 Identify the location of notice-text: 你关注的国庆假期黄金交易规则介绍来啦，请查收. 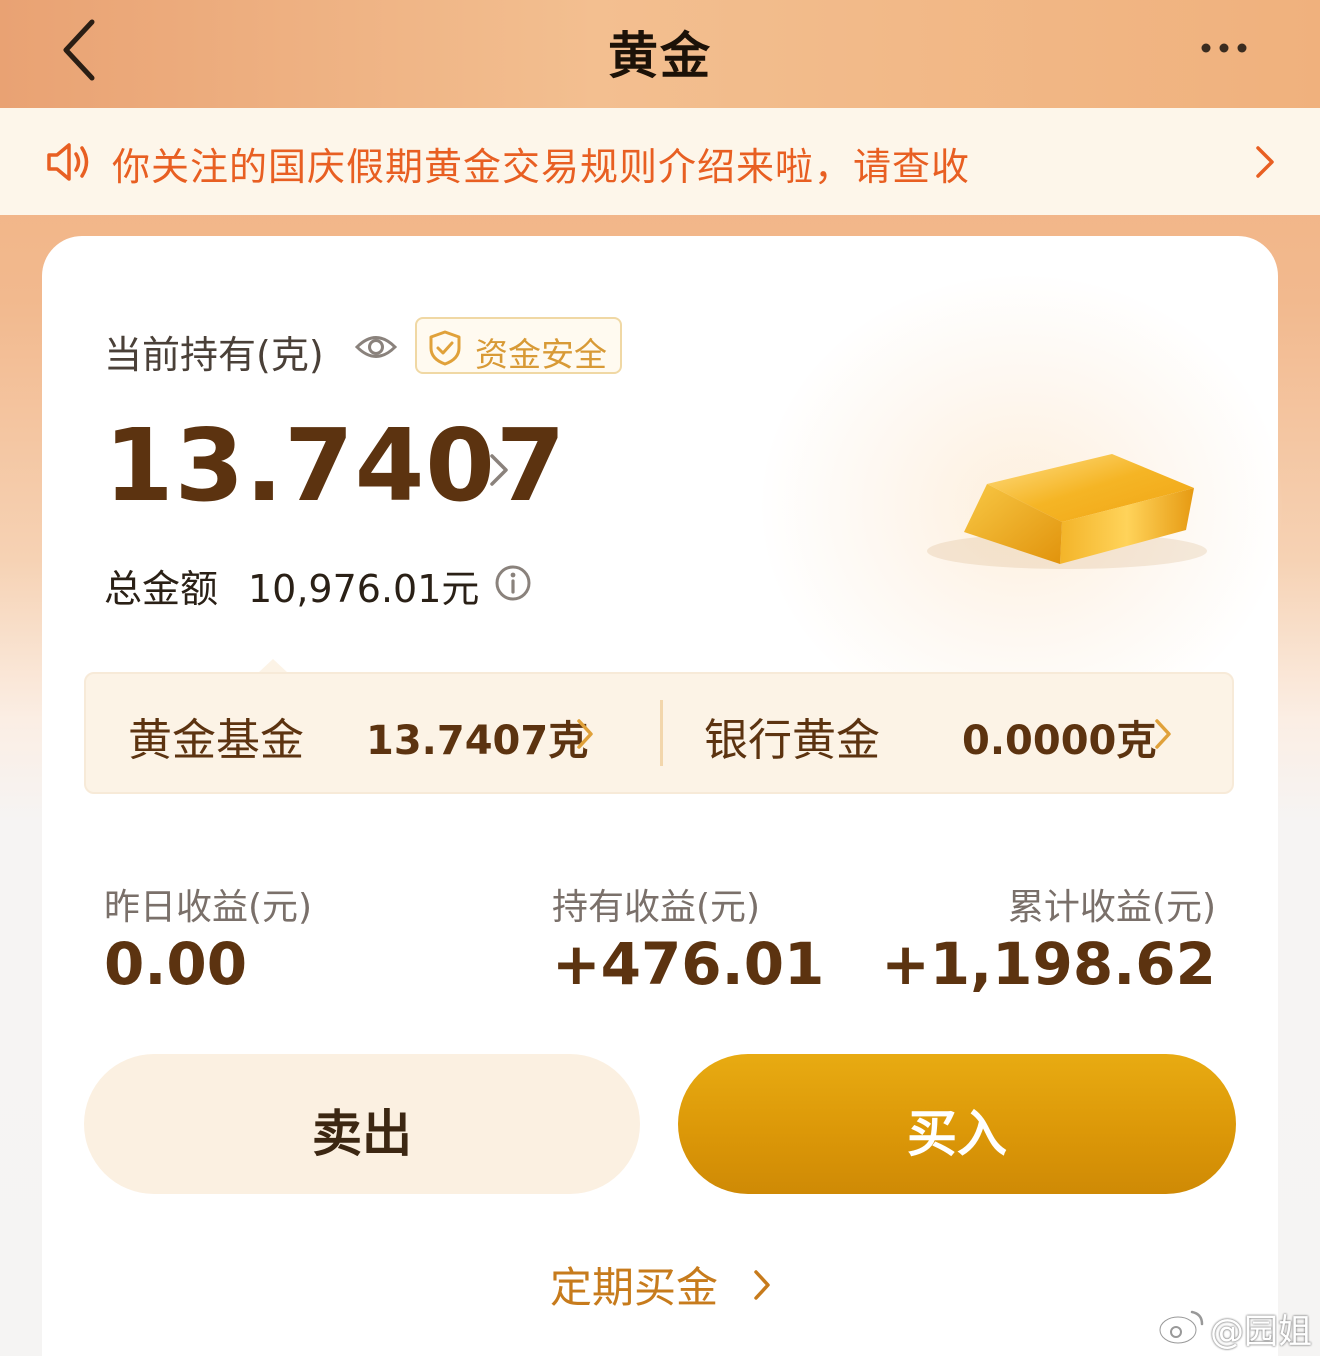
(541, 167).